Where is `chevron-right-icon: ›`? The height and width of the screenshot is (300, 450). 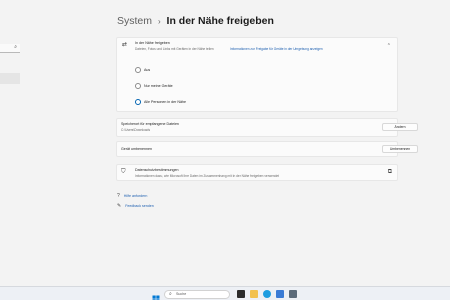 chevron-right-icon: › is located at coordinates (159, 21).